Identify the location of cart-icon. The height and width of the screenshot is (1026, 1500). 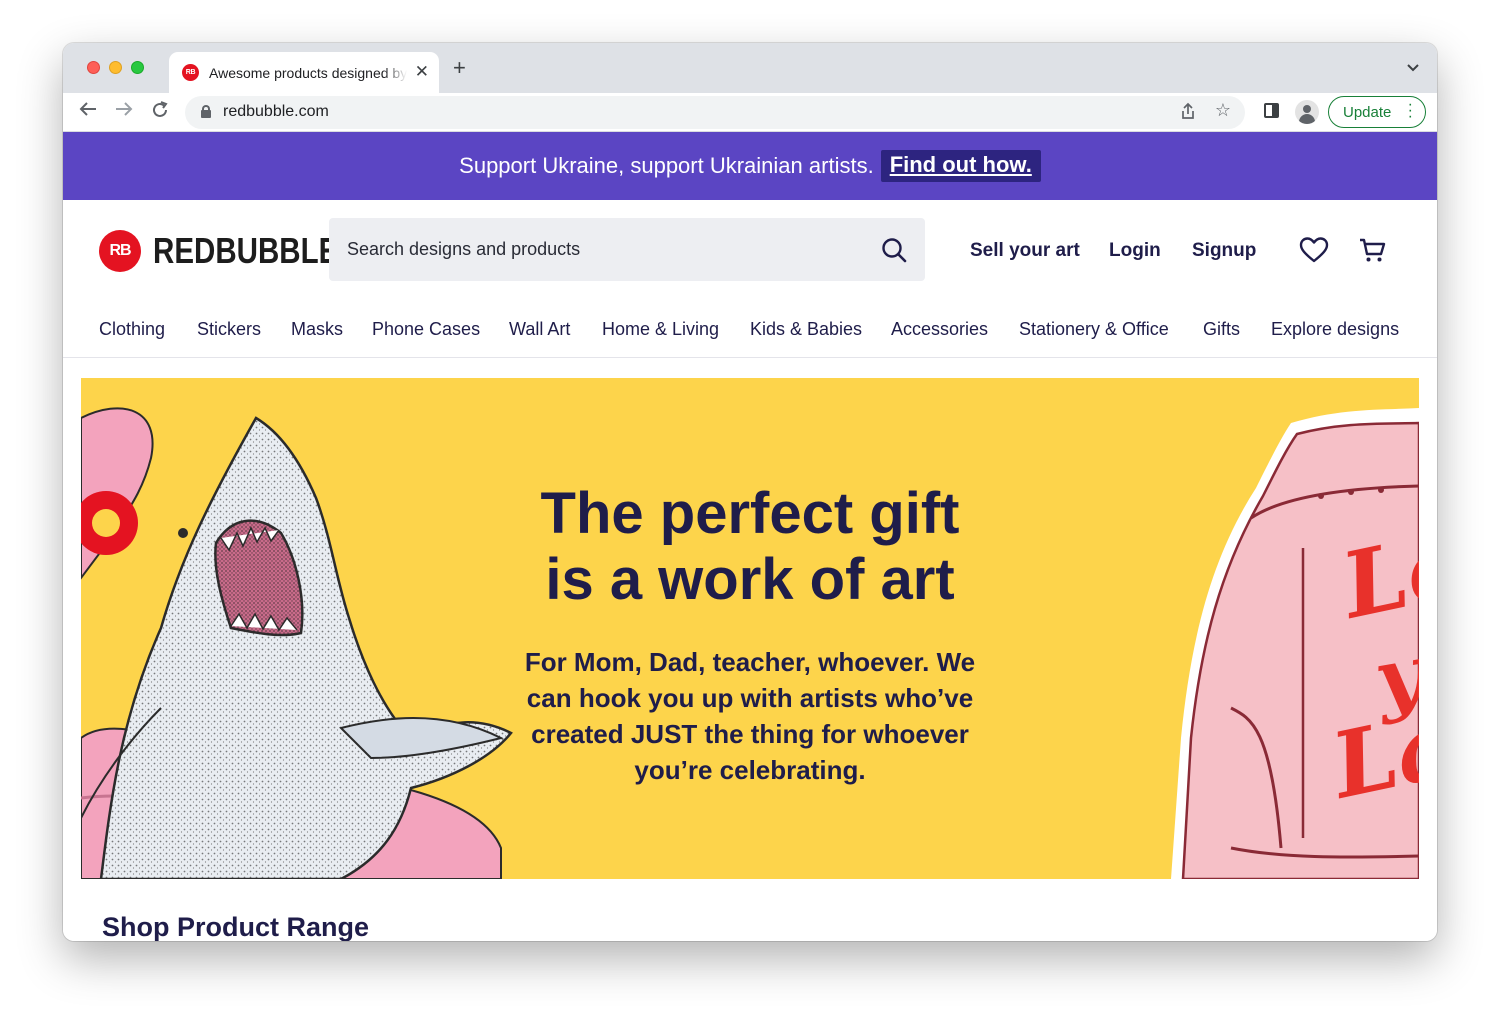
(1372, 250).